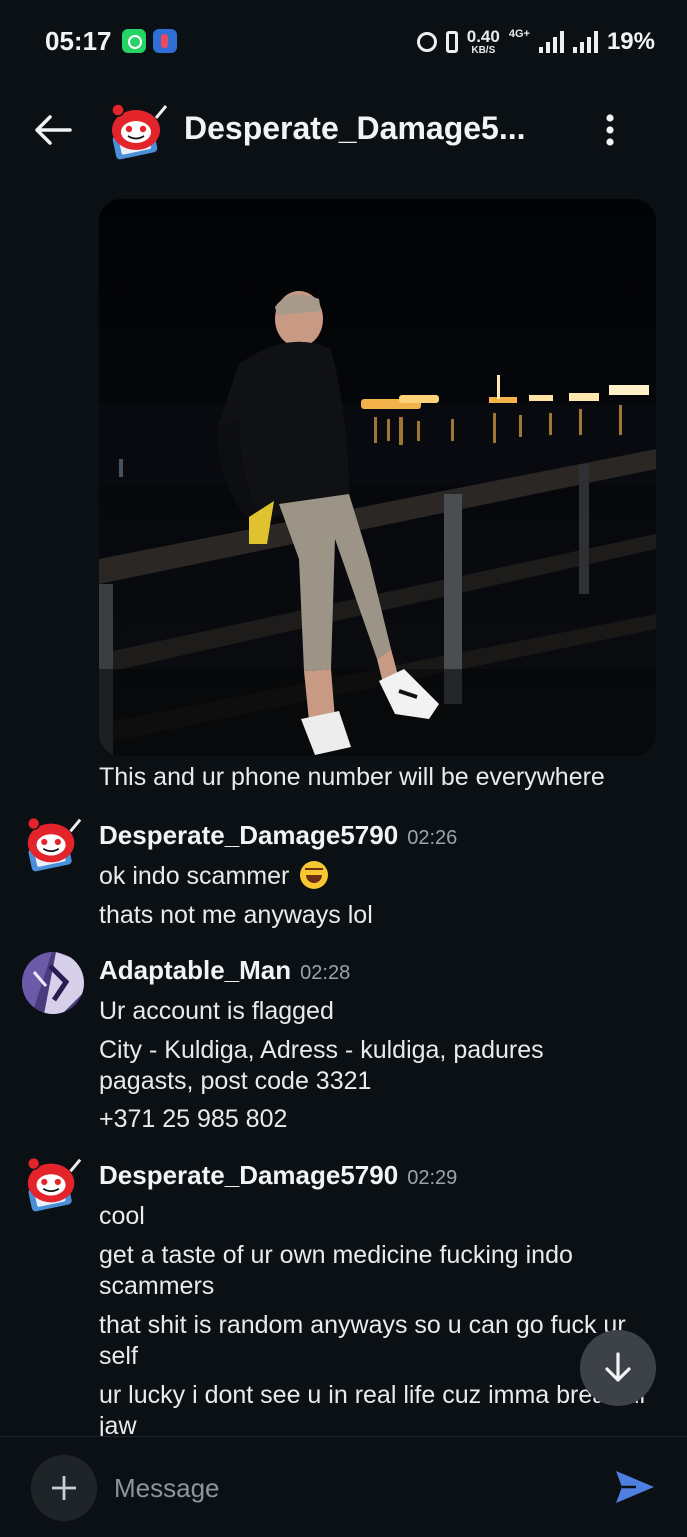 This screenshot has width=687, height=1537. What do you see at coordinates (314, 875) in the screenshot?
I see `rolling-on-floor-laughing-emoji` at bounding box center [314, 875].